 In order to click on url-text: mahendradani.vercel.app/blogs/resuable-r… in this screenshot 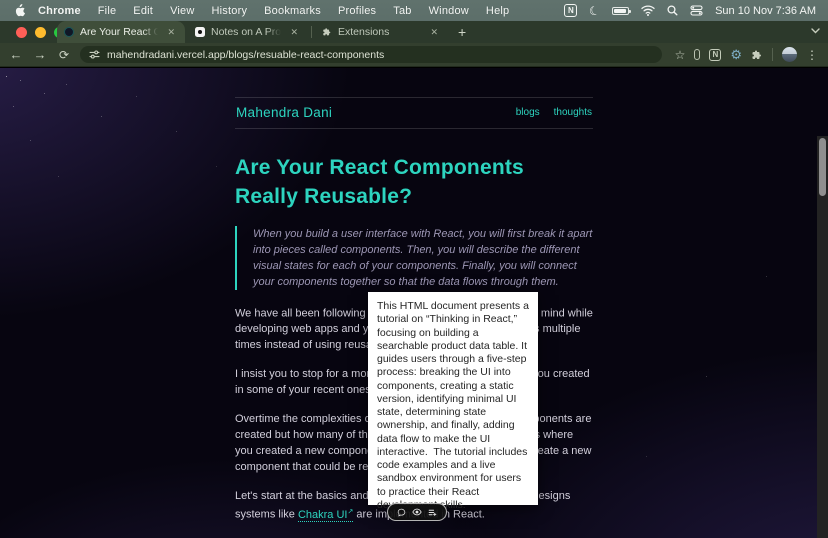, I will do `click(246, 54)`.